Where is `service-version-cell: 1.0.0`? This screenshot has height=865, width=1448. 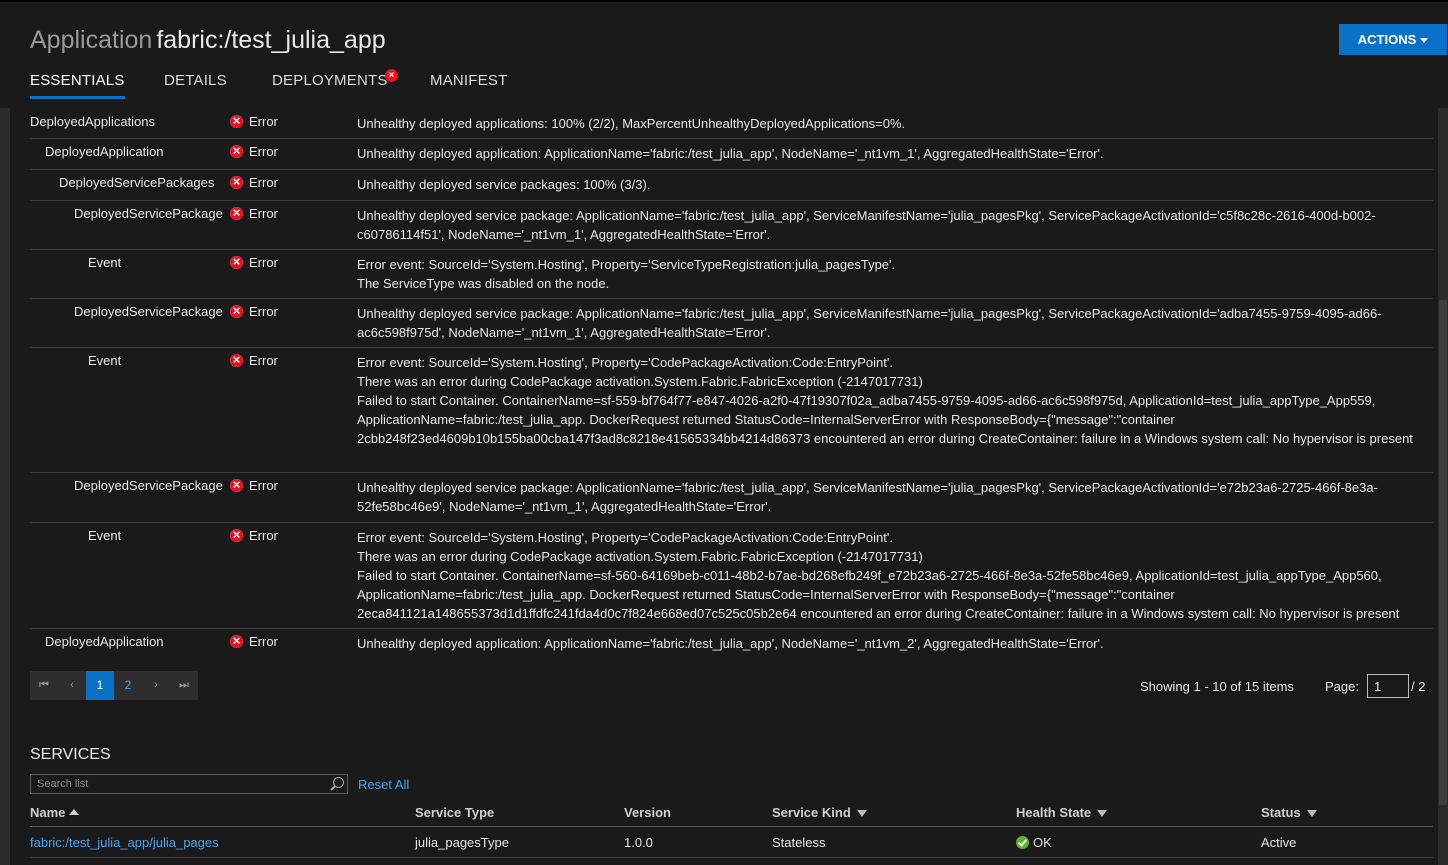
service-version-cell: 1.0.0 is located at coordinates (638, 842).